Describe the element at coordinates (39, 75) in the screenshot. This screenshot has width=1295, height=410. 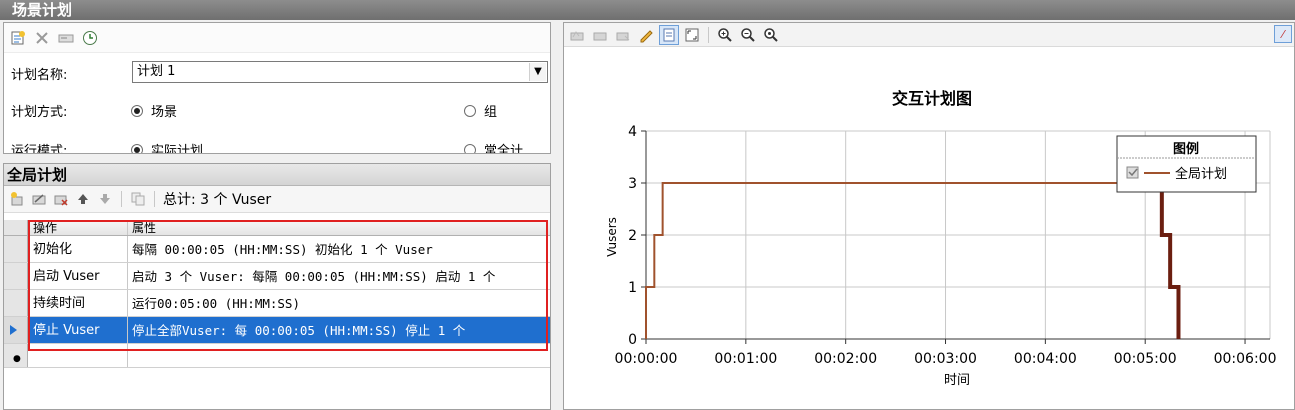
I see `schedule-name-label: 计划名称:` at that location.